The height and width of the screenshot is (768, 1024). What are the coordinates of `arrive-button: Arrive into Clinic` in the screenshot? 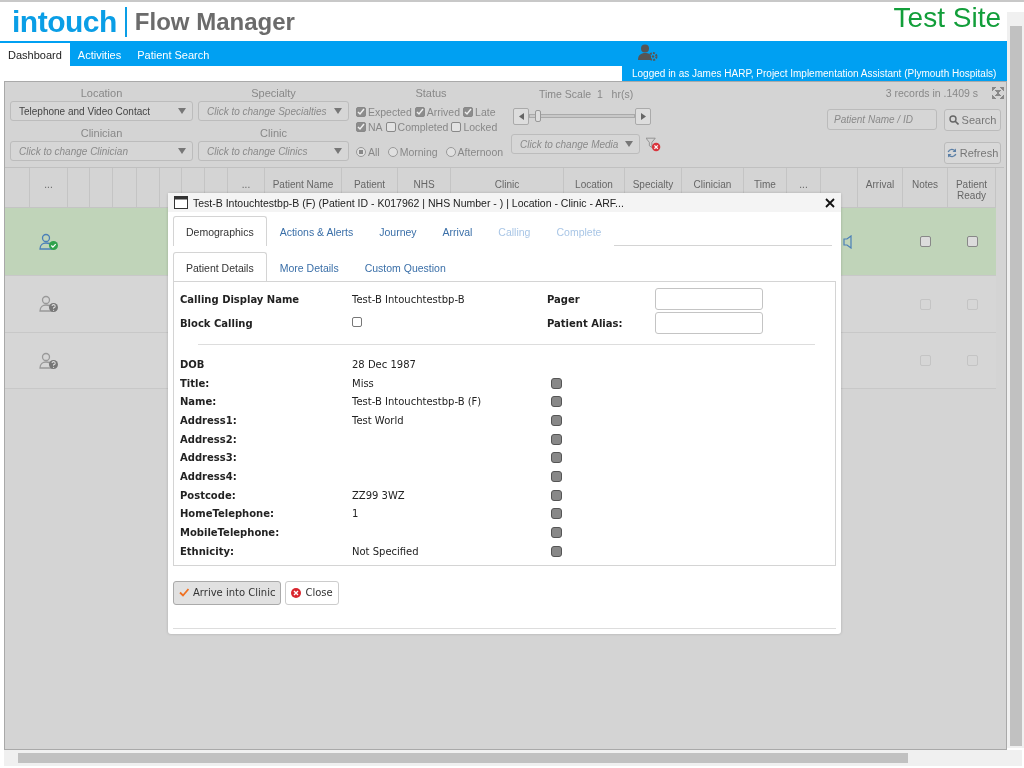 It's located at (227, 592).